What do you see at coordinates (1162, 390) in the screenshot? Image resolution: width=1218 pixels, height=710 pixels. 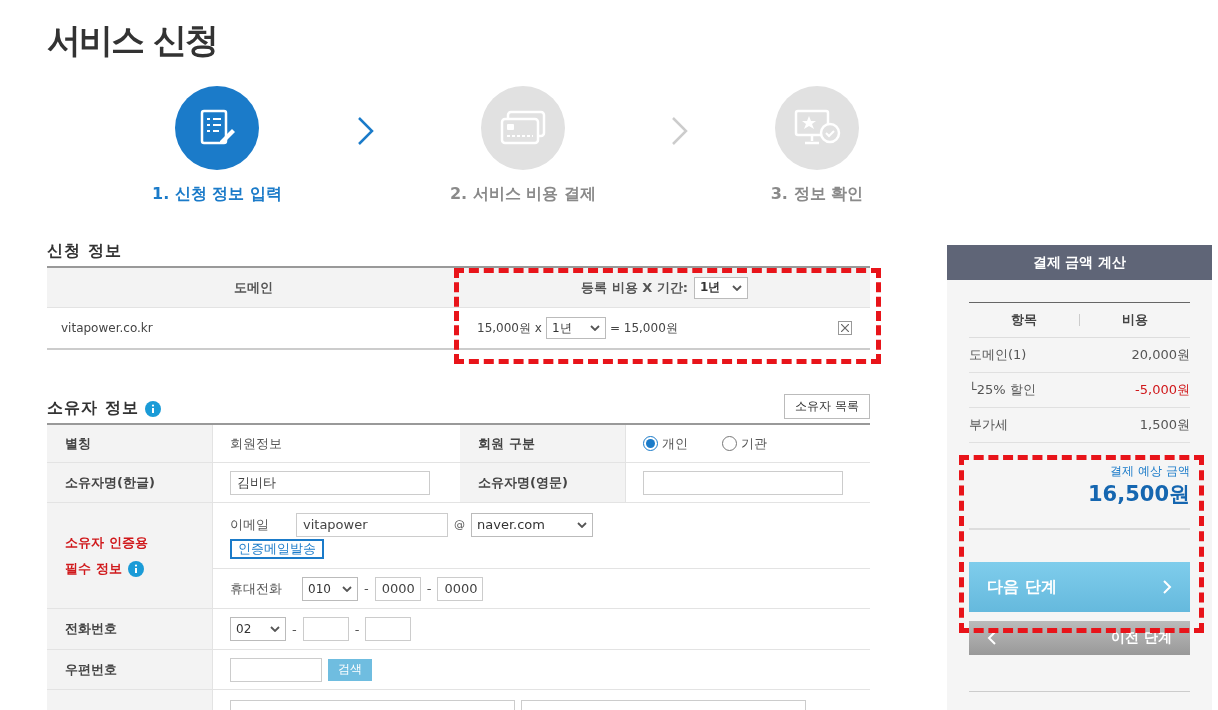 I see `item-amount: -5,000원` at bounding box center [1162, 390].